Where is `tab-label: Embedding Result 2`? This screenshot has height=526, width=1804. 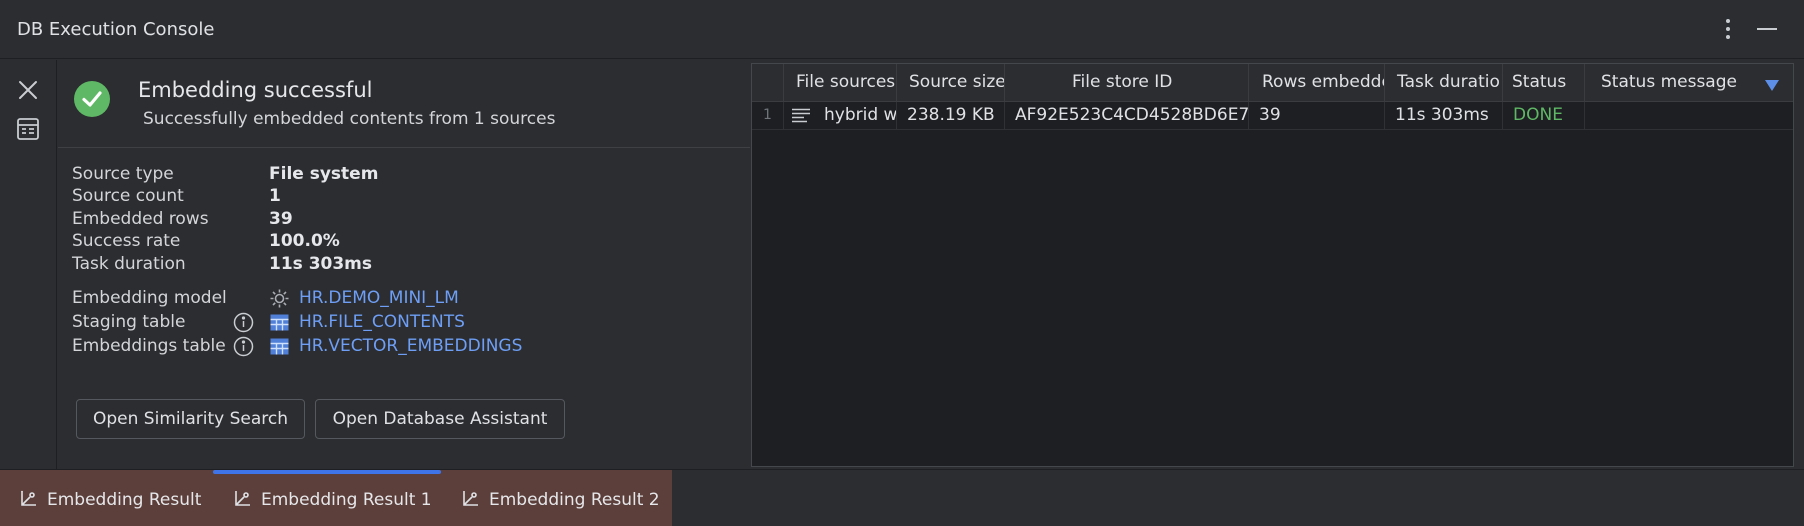 tab-label: Embedding Result 2 is located at coordinates (574, 500).